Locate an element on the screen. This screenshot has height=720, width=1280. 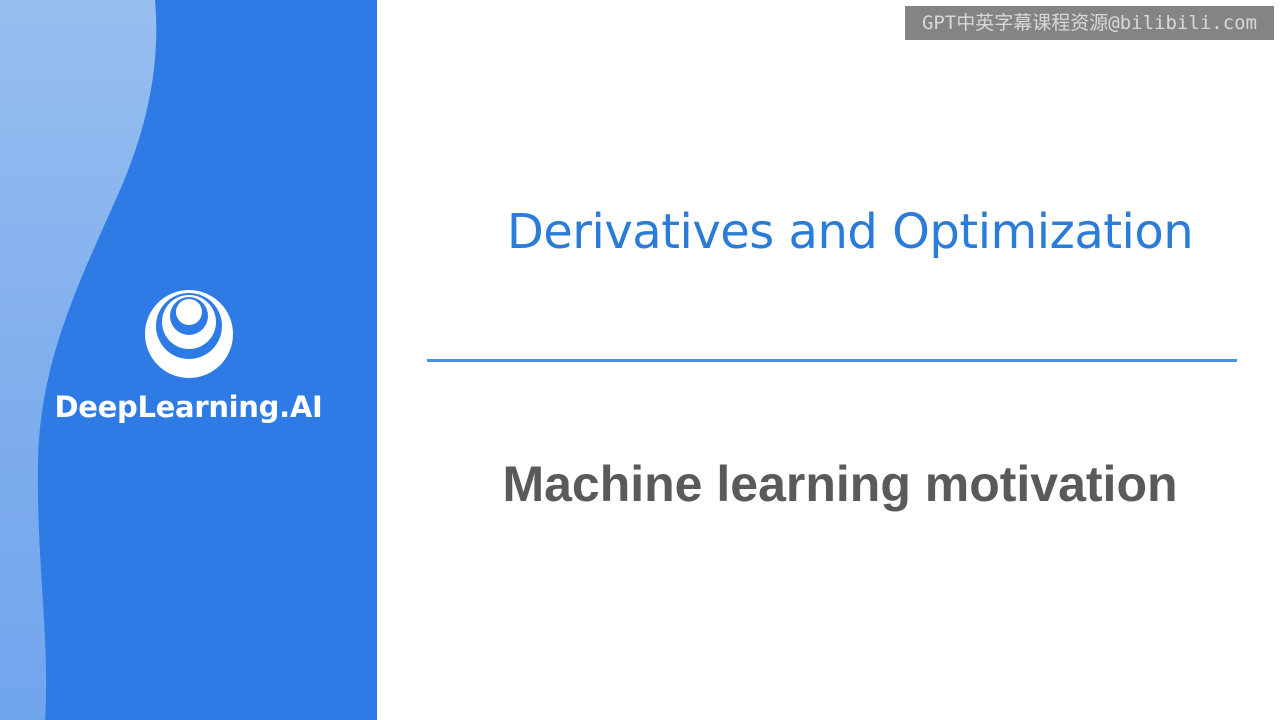
watermark: GPT中英字幕课程资源@bilibili.com is located at coordinates (1089, 23).